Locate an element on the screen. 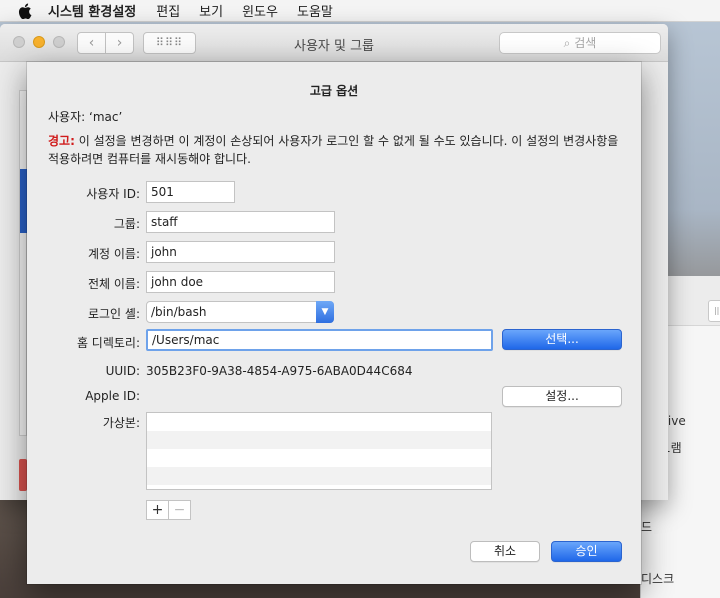 The height and width of the screenshot is (598, 720). group-label: 그룹: is located at coordinates (126, 224).